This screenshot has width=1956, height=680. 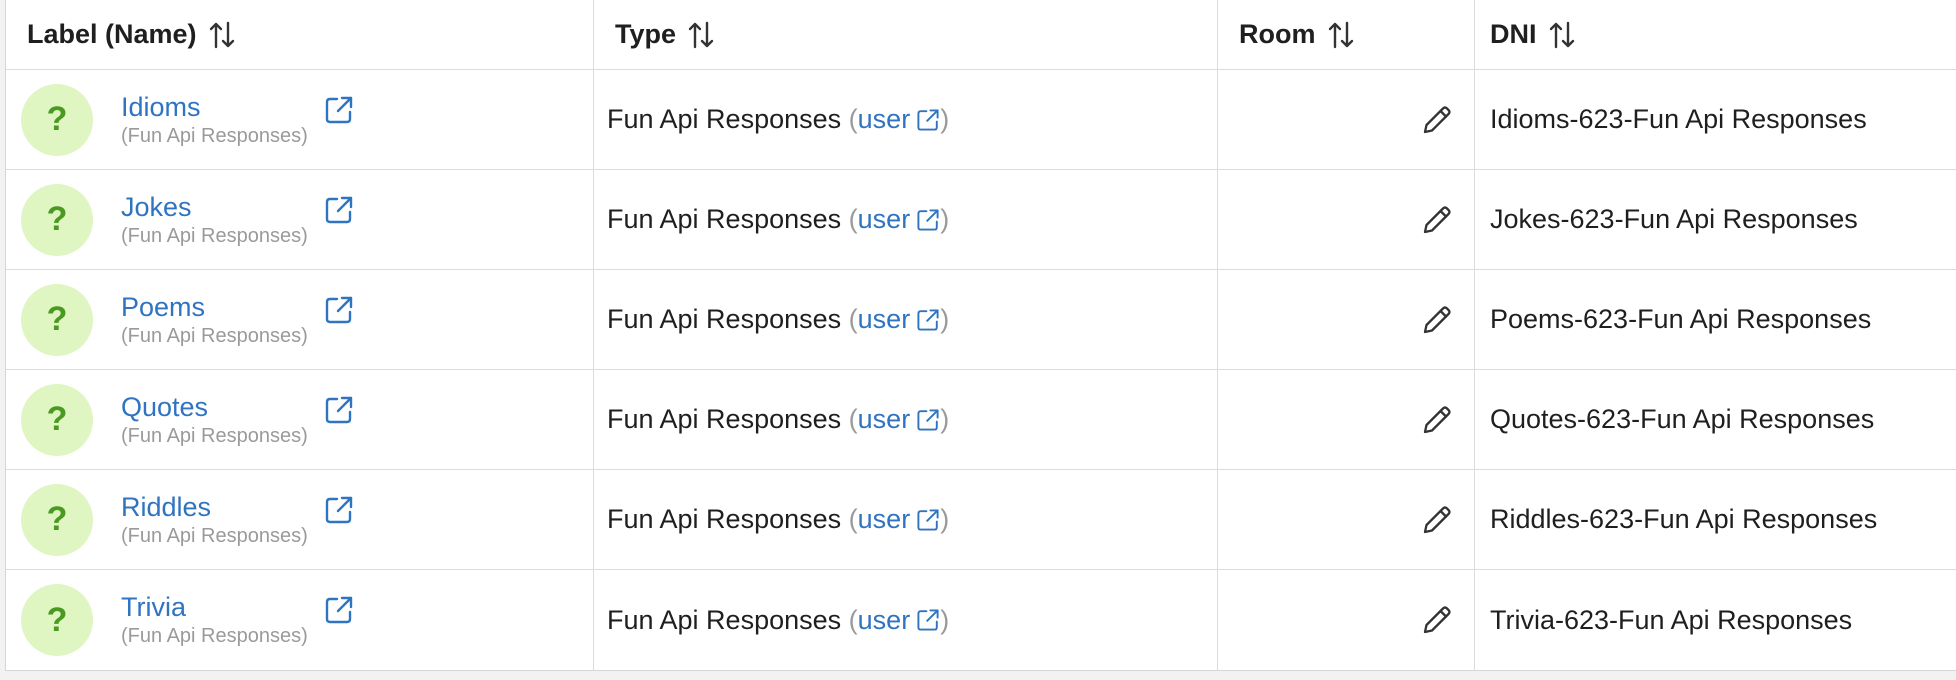 I want to click on header-room-text: Room, so click(x=1277, y=34).